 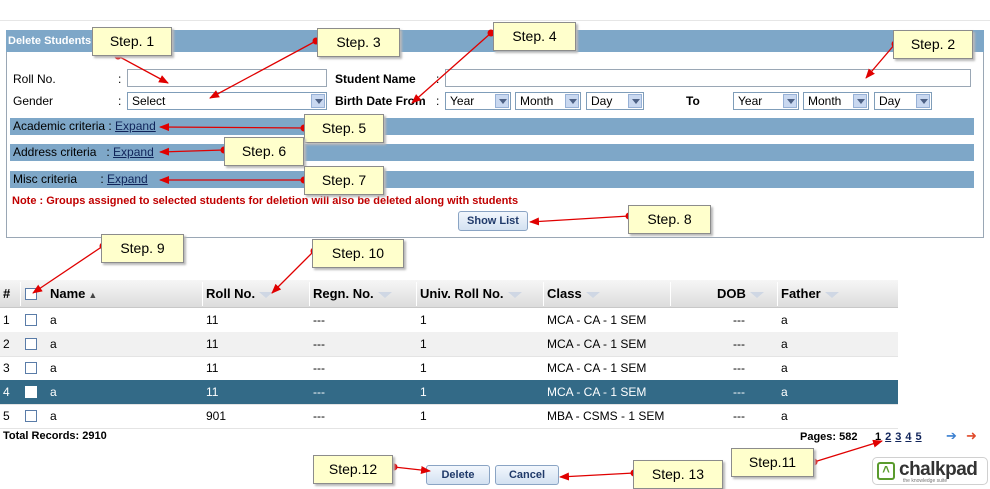 What do you see at coordinates (142, 248) in the screenshot?
I see `step-9-callout: Step. 9` at bounding box center [142, 248].